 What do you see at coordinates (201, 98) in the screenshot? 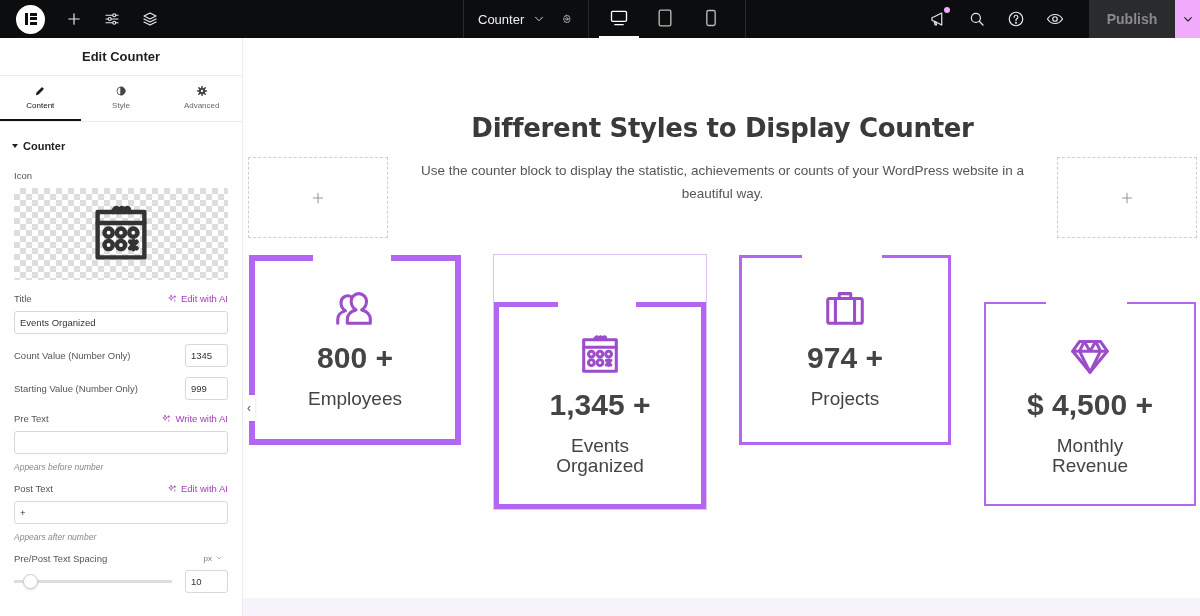
I see `panel-tab: Advanced` at bounding box center [201, 98].